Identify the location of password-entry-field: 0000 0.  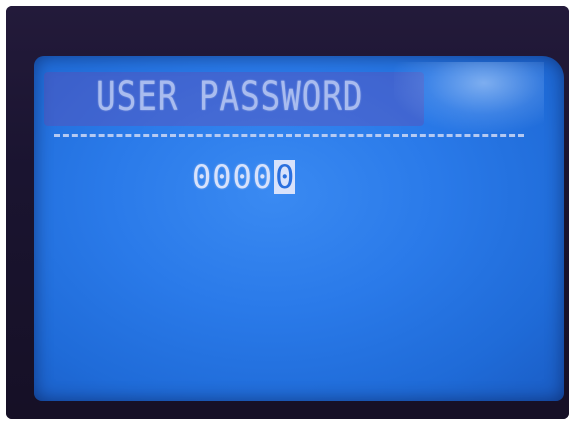
(244, 177).